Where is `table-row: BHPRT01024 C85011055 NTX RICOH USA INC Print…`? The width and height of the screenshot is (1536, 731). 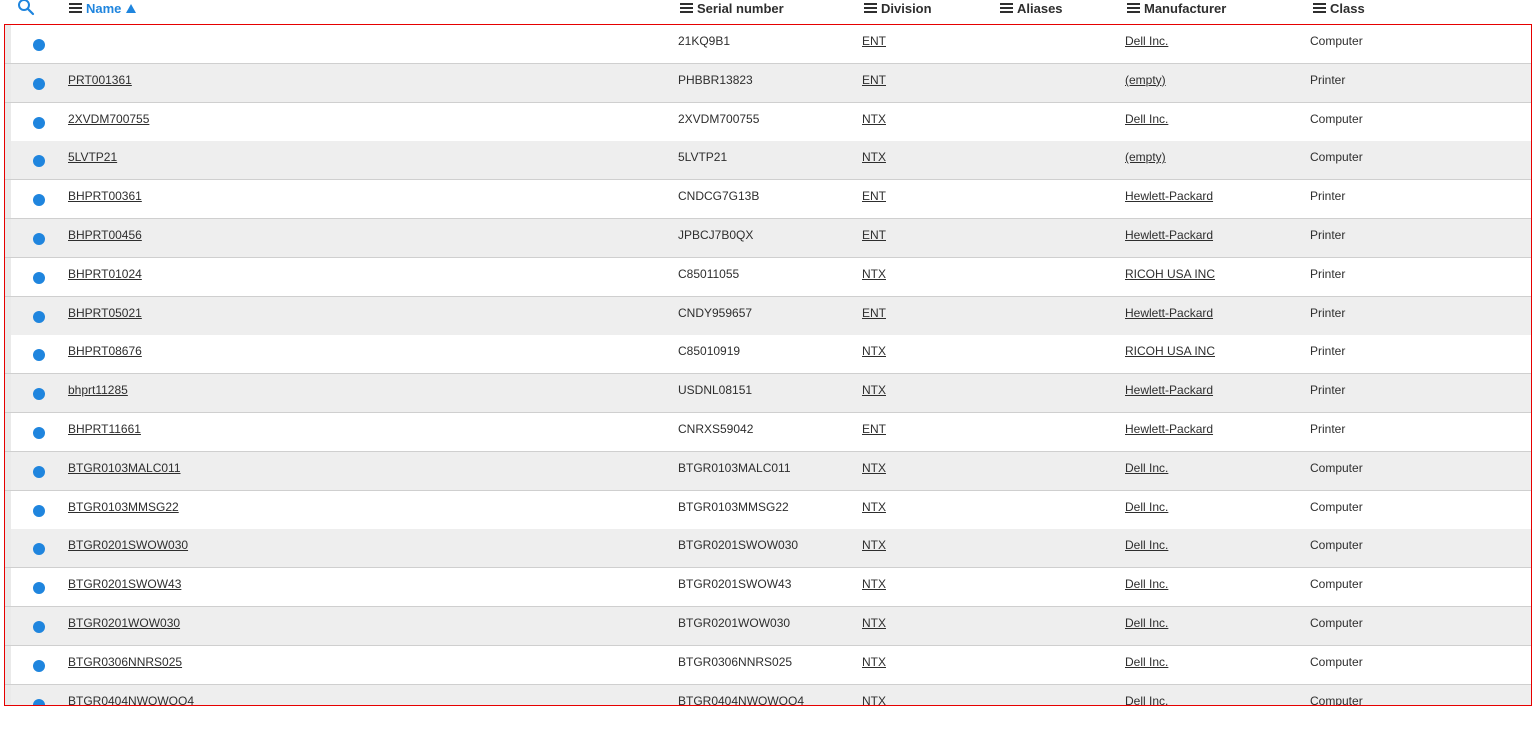 table-row: BHPRT01024 C85011055 NTX RICOH USA INC Print… is located at coordinates (768, 277).